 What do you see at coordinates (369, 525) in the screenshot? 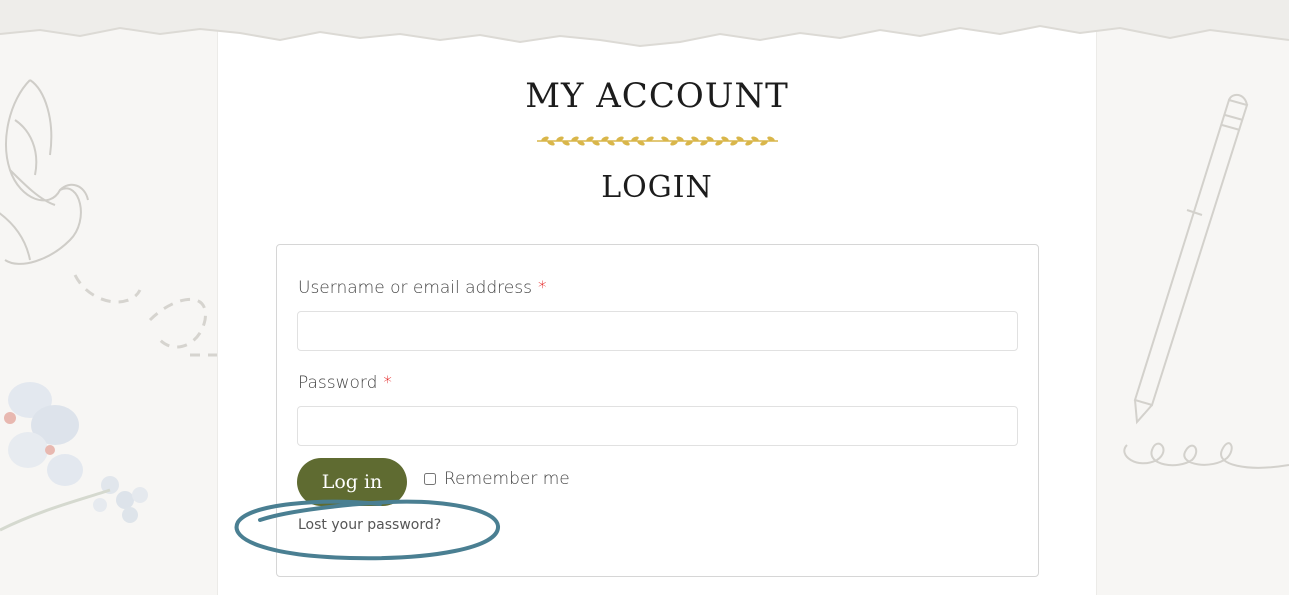
I see `lost-password-link: Lost your password?` at bounding box center [369, 525].